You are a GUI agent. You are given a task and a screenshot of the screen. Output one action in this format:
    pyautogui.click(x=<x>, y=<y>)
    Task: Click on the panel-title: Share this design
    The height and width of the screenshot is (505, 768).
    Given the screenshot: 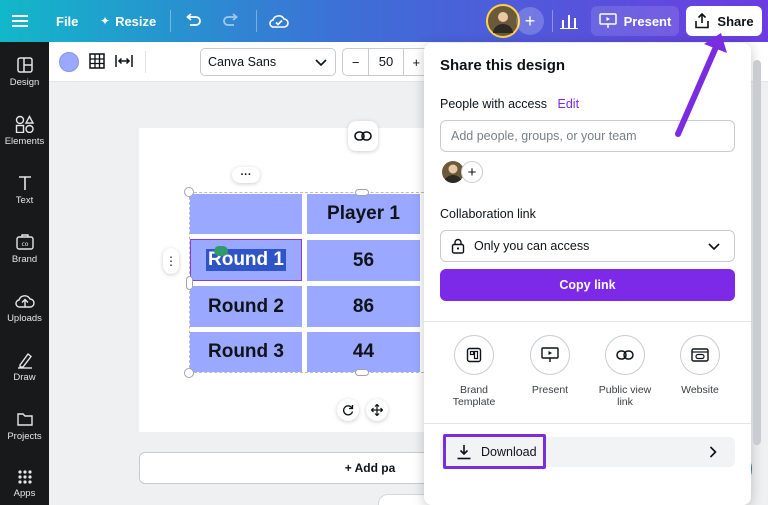 What is the action you would take?
    pyautogui.click(x=503, y=65)
    